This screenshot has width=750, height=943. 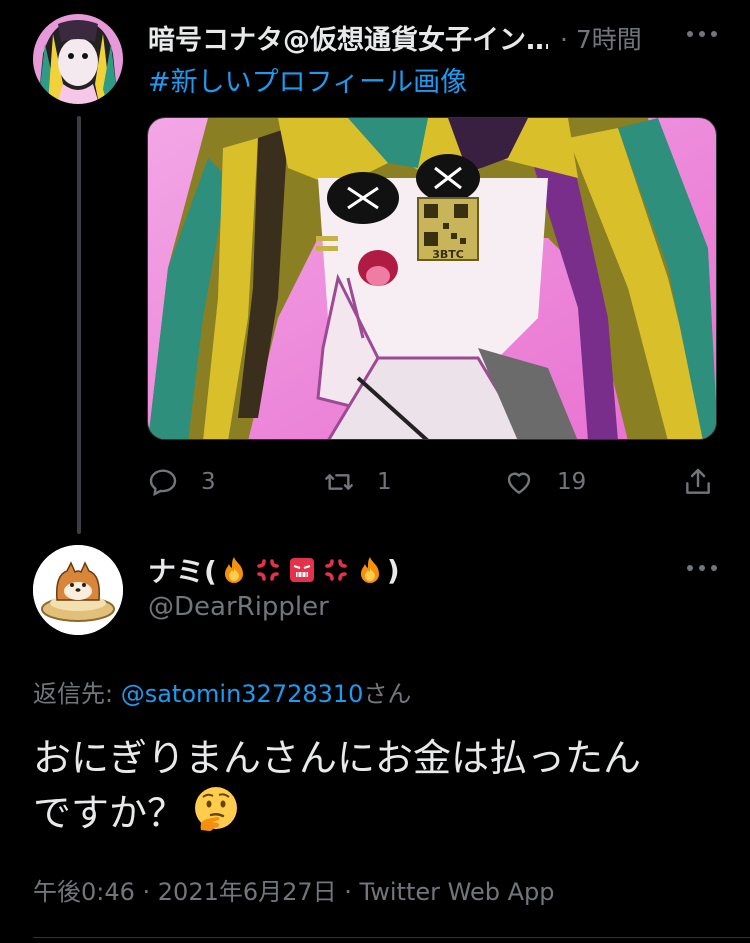 What do you see at coordinates (307, 79) in the screenshot?
I see `hashtag-link: #新しいプロフィール画像` at bounding box center [307, 79].